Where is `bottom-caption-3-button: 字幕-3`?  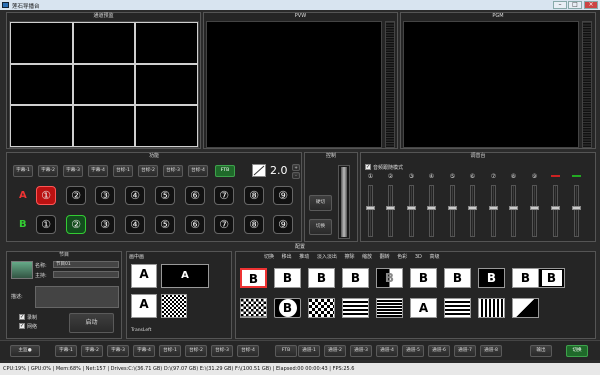 bottom-caption-3-button: 字幕-3 is located at coordinates (118, 351).